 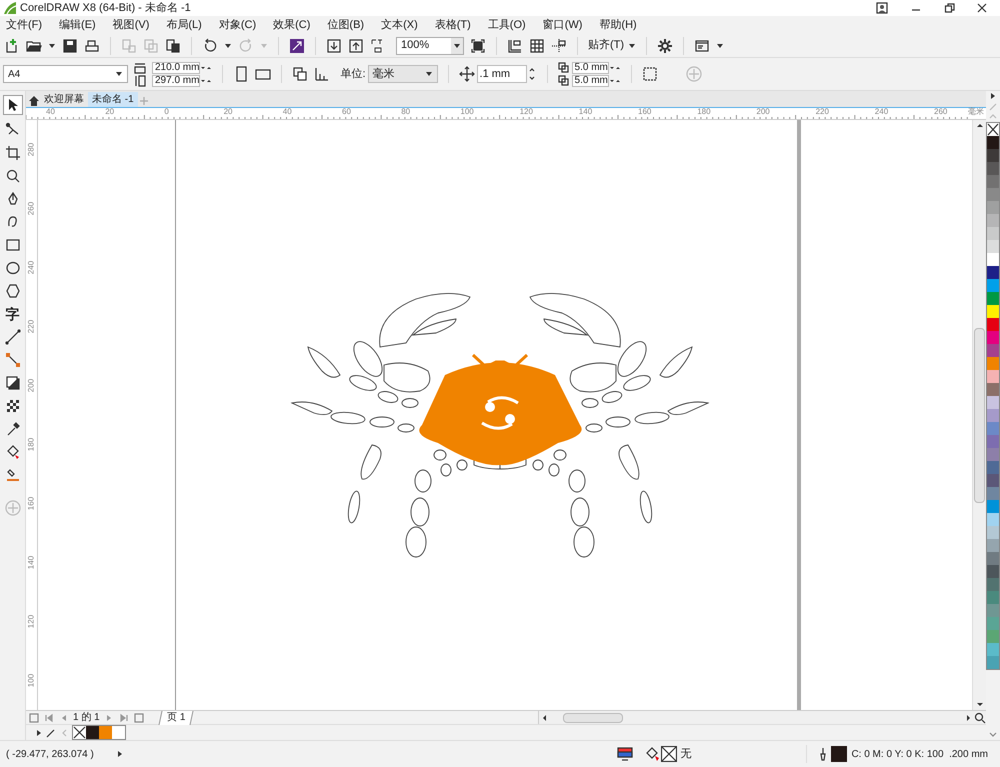 What do you see at coordinates (131, 25) in the screenshot?
I see `menu-item: 视图(V)` at bounding box center [131, 25].